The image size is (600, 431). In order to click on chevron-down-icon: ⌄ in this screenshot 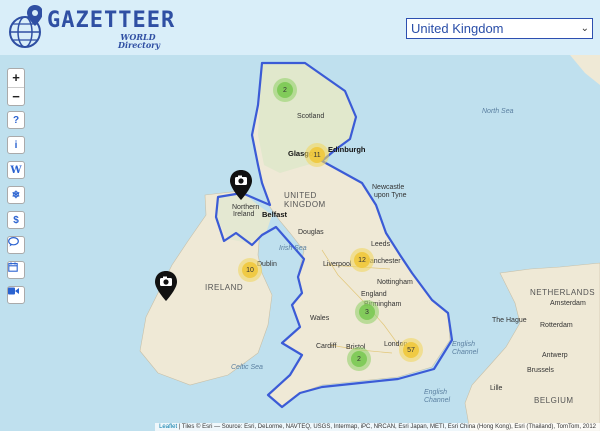, I will do `click(584, 28)`.